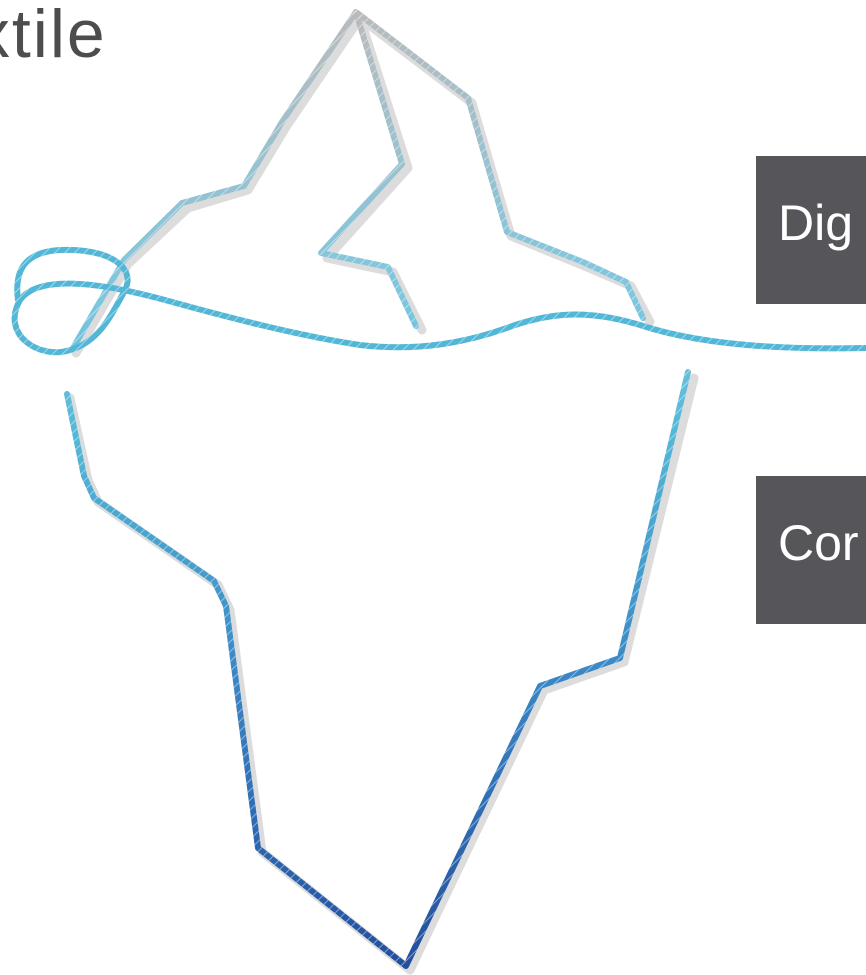 The height and width of the screenshot is (975, 866). Describe the element at coordinates (818, 543) in the screenshot. I see `below-water-label: Cor` at that location.